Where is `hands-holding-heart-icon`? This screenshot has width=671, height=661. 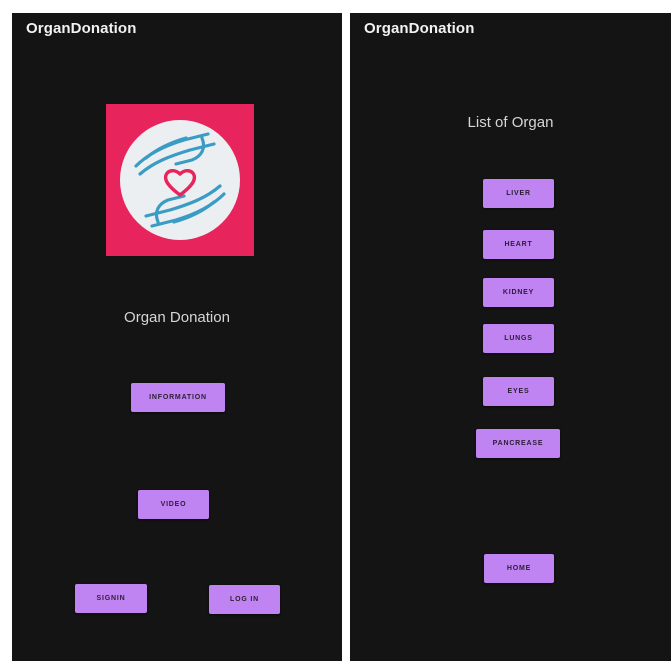 hands-holding-heart-icon is located at coordinates (180, 180).